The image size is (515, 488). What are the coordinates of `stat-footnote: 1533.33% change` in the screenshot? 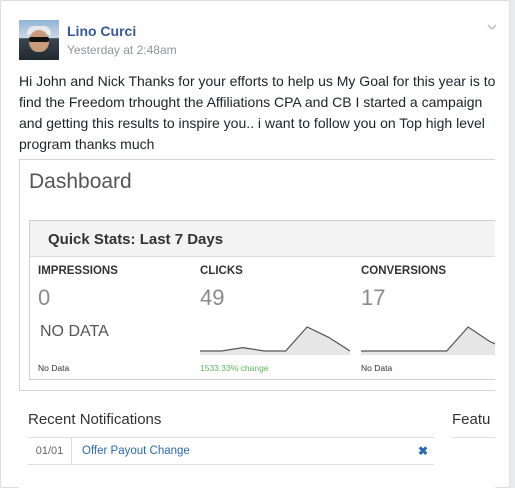 It's located at (234, 368).